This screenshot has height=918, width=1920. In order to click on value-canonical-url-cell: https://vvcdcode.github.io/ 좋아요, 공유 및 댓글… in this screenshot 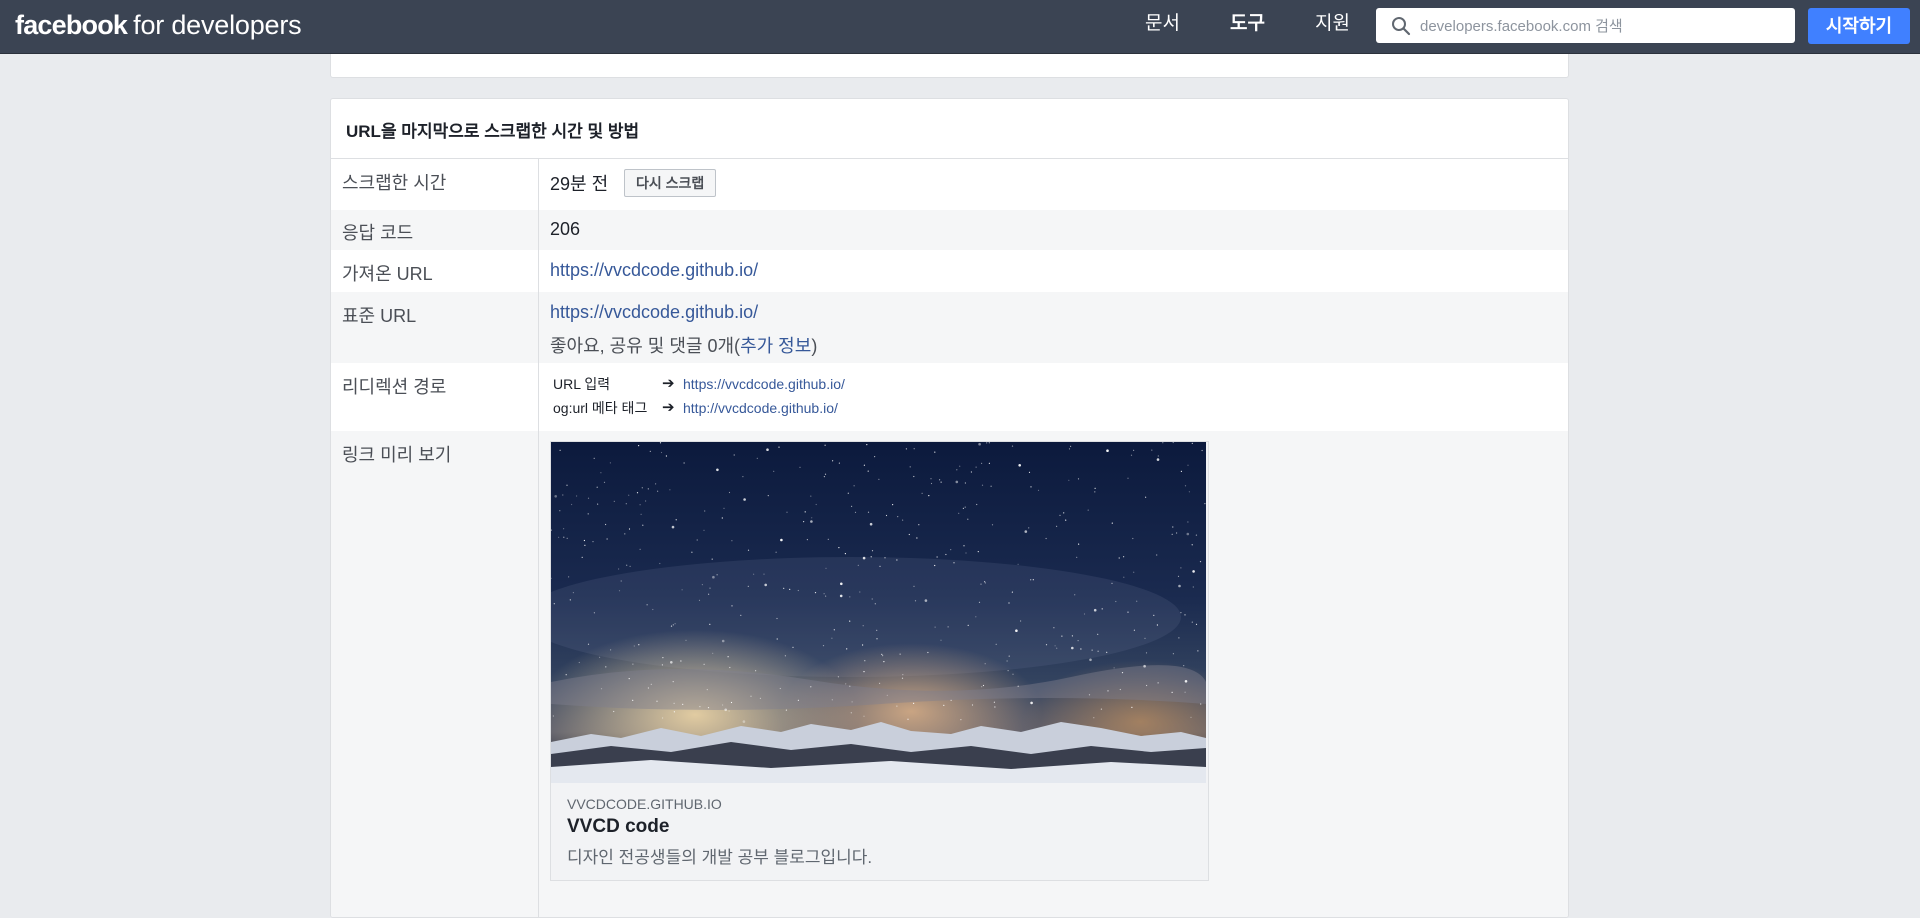, I will do `click(1054, 327)`.